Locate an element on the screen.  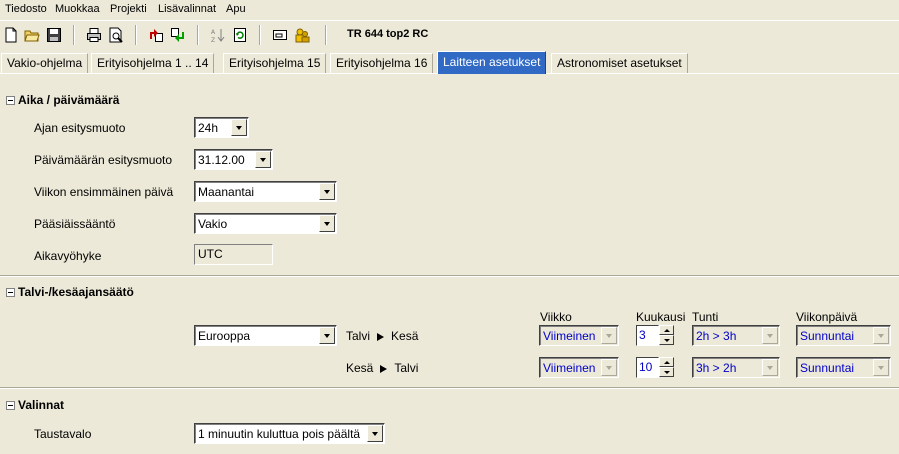
time-format-label: Ajan esitysmuoto is located at coordinates (80, 128).